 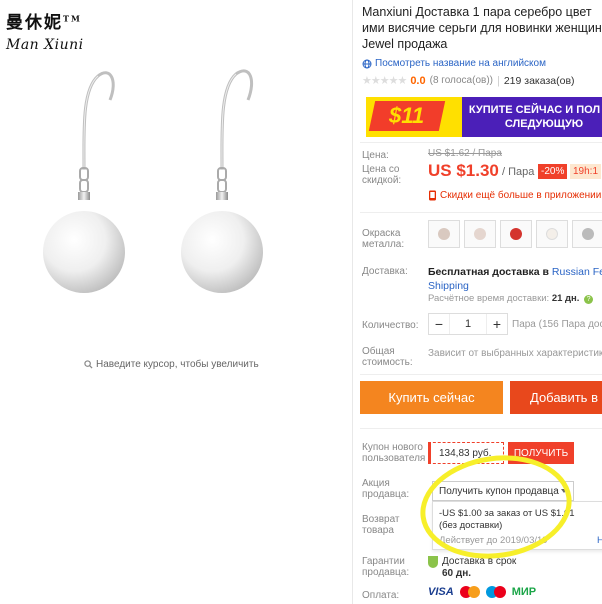 I want to click on price-unit: / Пара, so click(x=518, y=172).